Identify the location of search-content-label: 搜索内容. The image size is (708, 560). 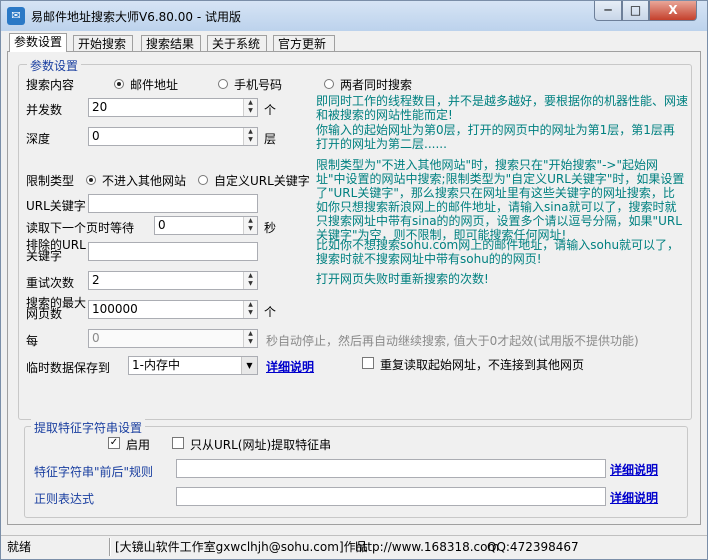
(50, 85).